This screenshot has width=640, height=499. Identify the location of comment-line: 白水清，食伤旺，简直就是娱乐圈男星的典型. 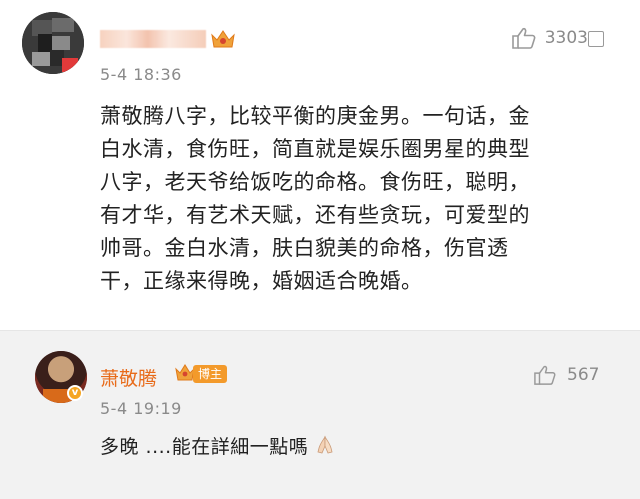
(315, 149).